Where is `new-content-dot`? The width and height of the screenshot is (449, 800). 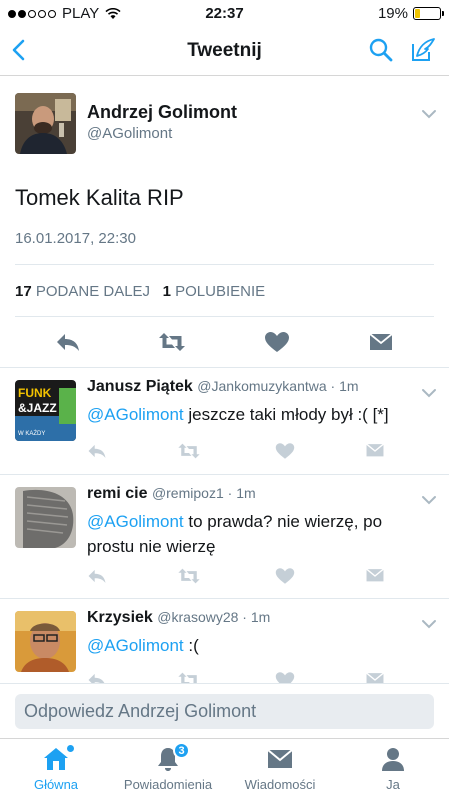 new-content-dot is located at coordinates (70, 748).